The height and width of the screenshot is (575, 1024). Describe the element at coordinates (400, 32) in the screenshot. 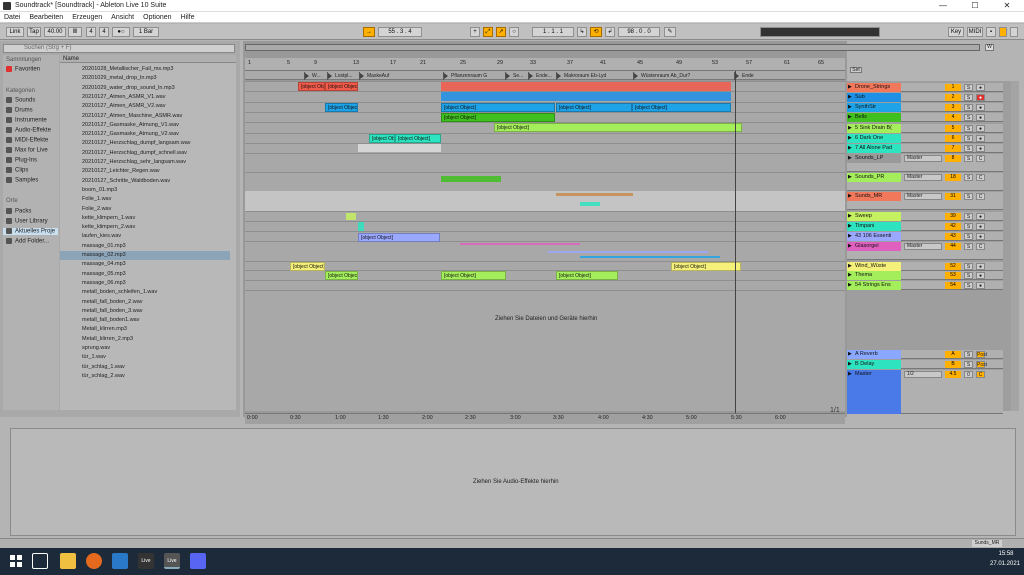

I see `position-field: 55 . 3 . 4` at that location.